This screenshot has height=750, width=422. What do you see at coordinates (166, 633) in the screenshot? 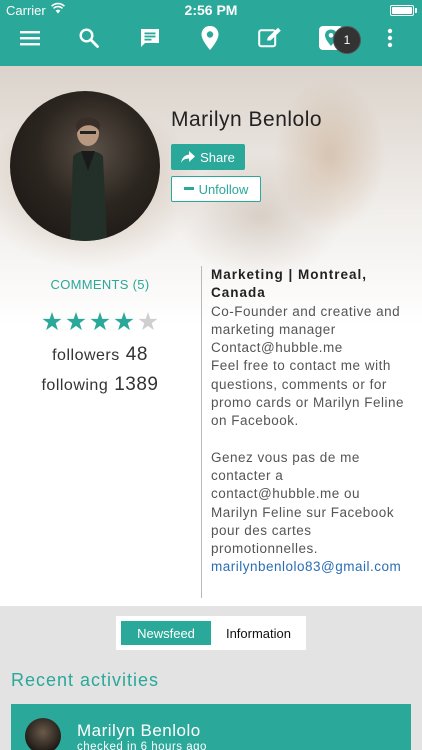
I see `tab-newsfeed: Newsfeed` at bounding box center [166, 633].